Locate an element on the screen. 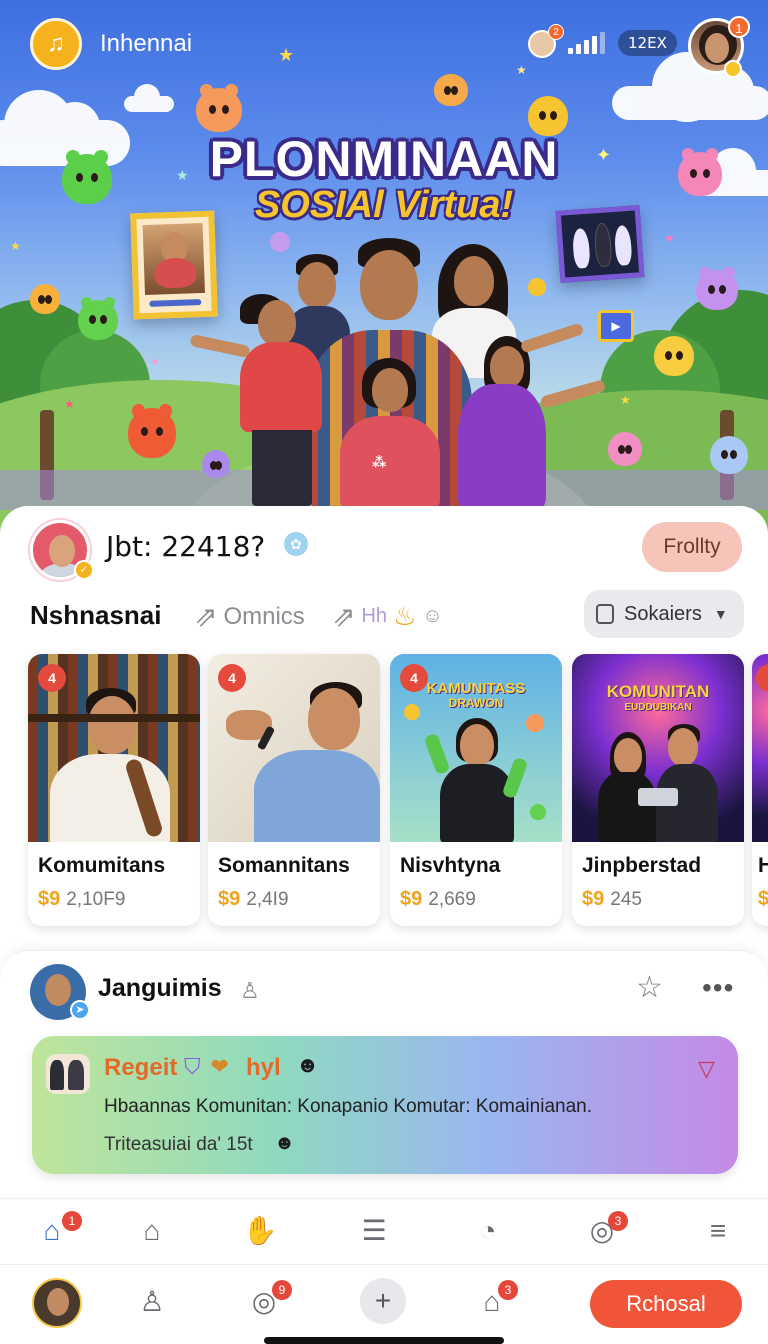  card-meta: $ is located at coordinates (763, 899).